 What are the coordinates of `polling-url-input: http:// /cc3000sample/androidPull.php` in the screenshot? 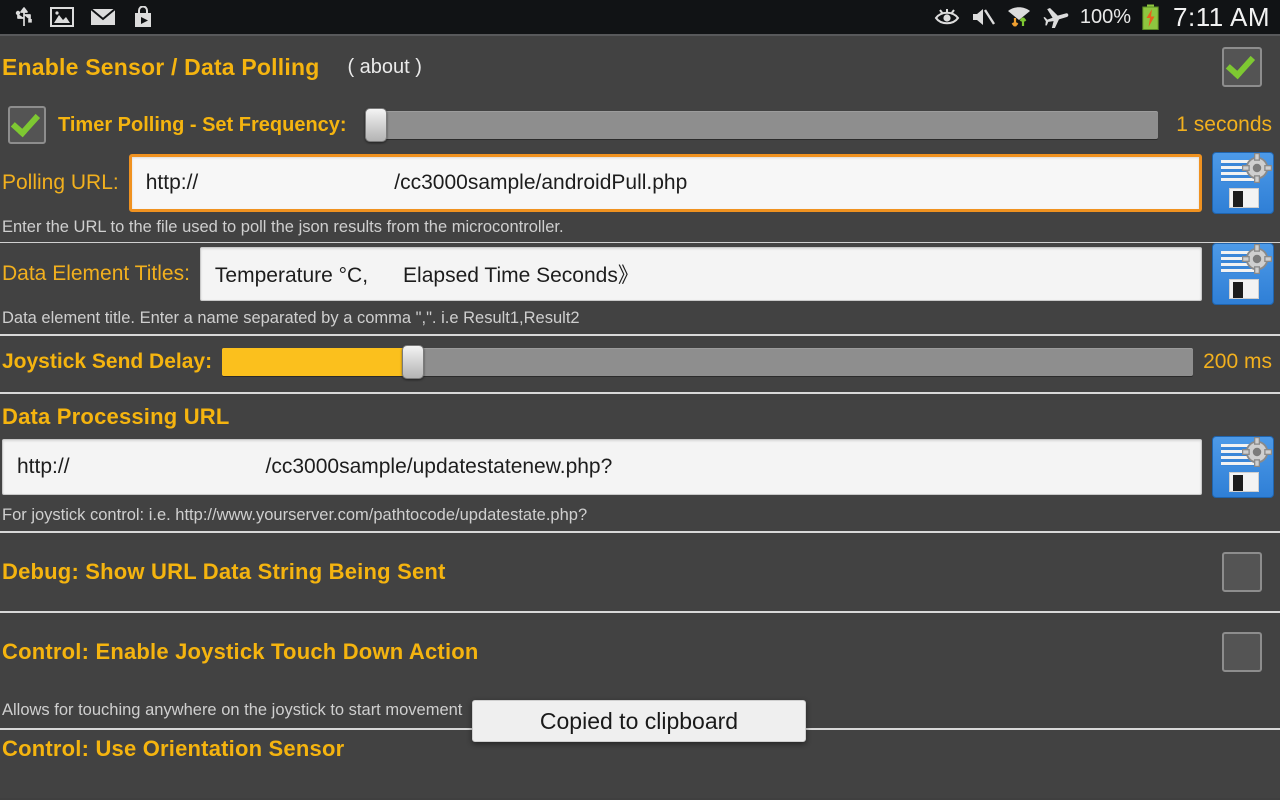 It's located at (665, 183).